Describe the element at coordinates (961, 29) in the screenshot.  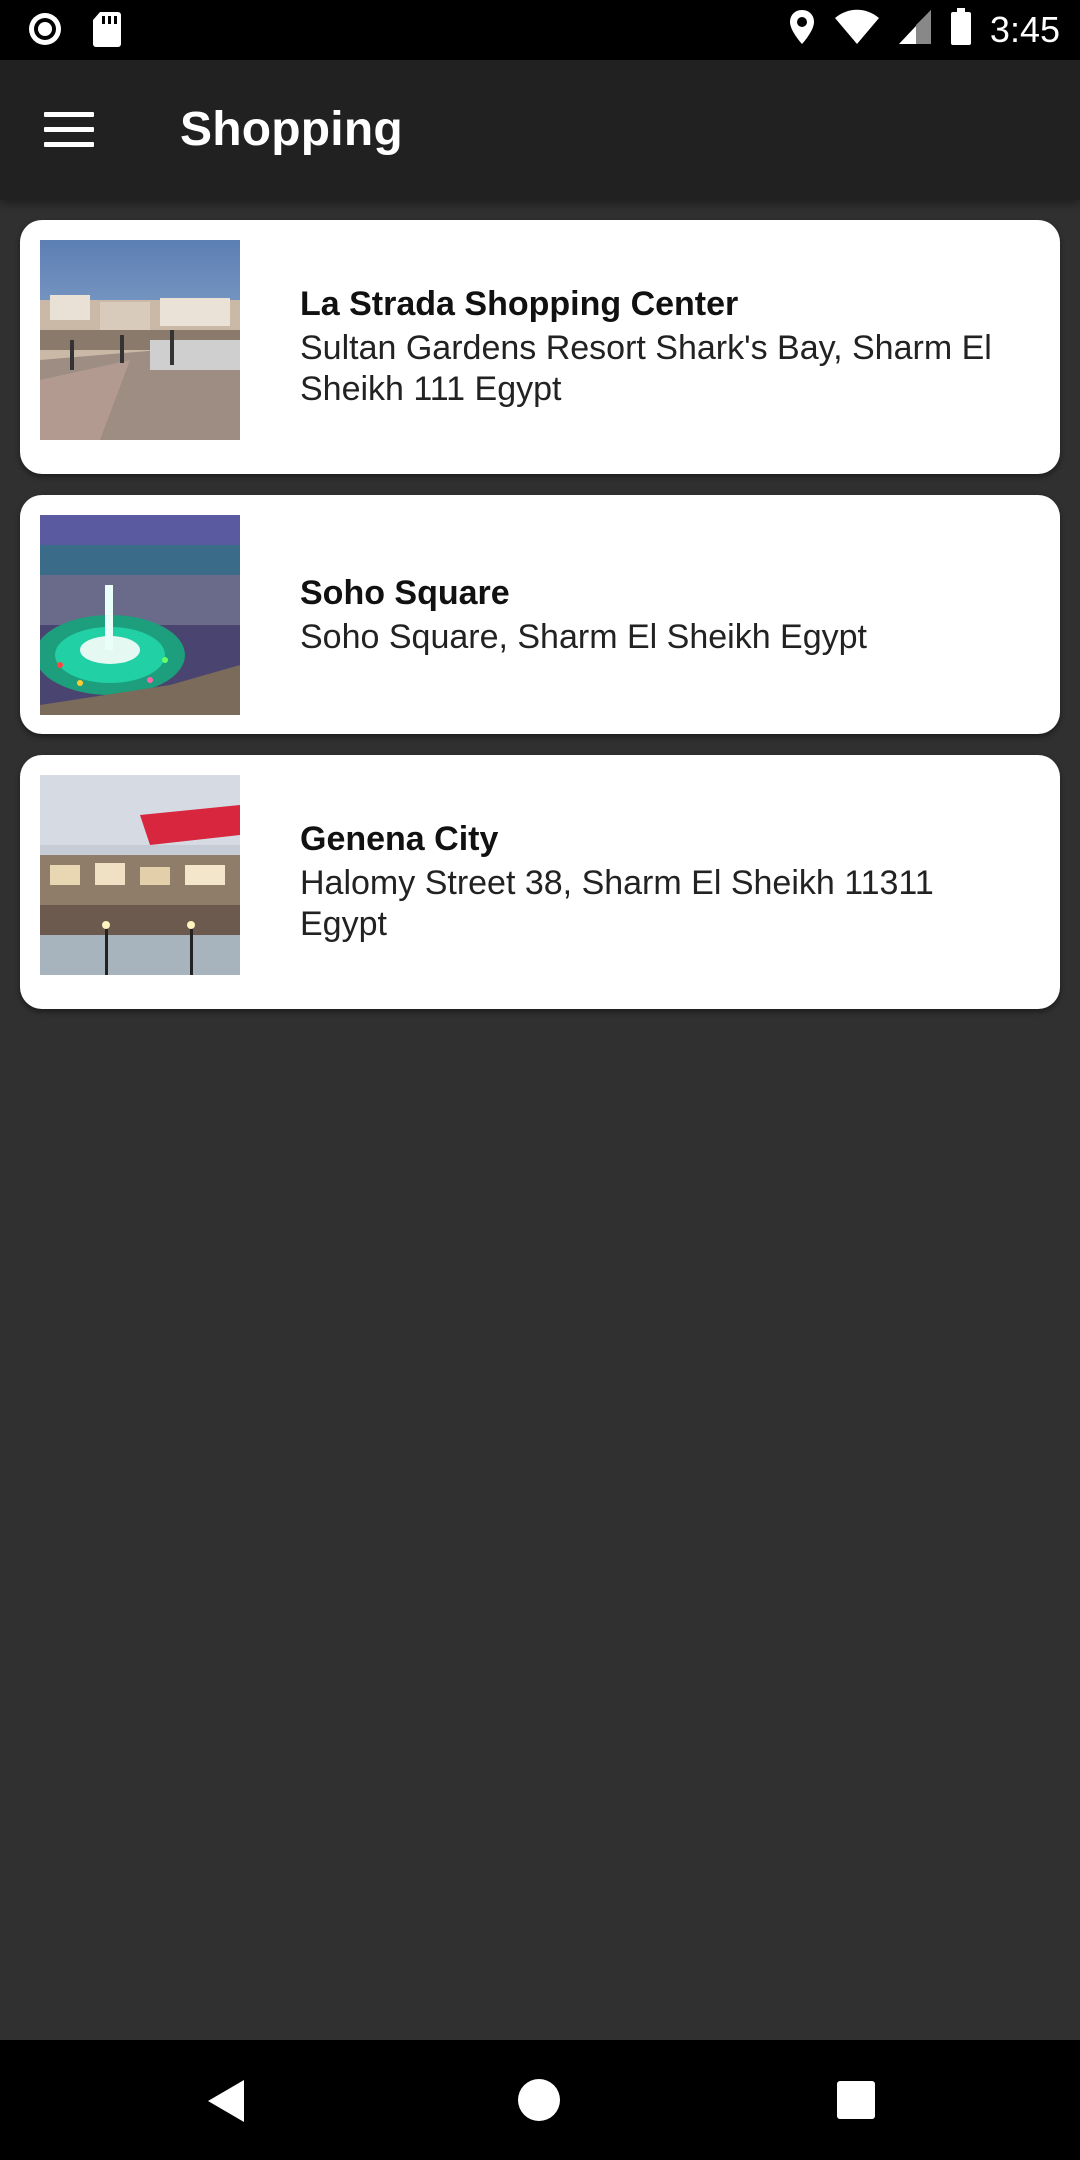
I see `battery-icon` at that location.